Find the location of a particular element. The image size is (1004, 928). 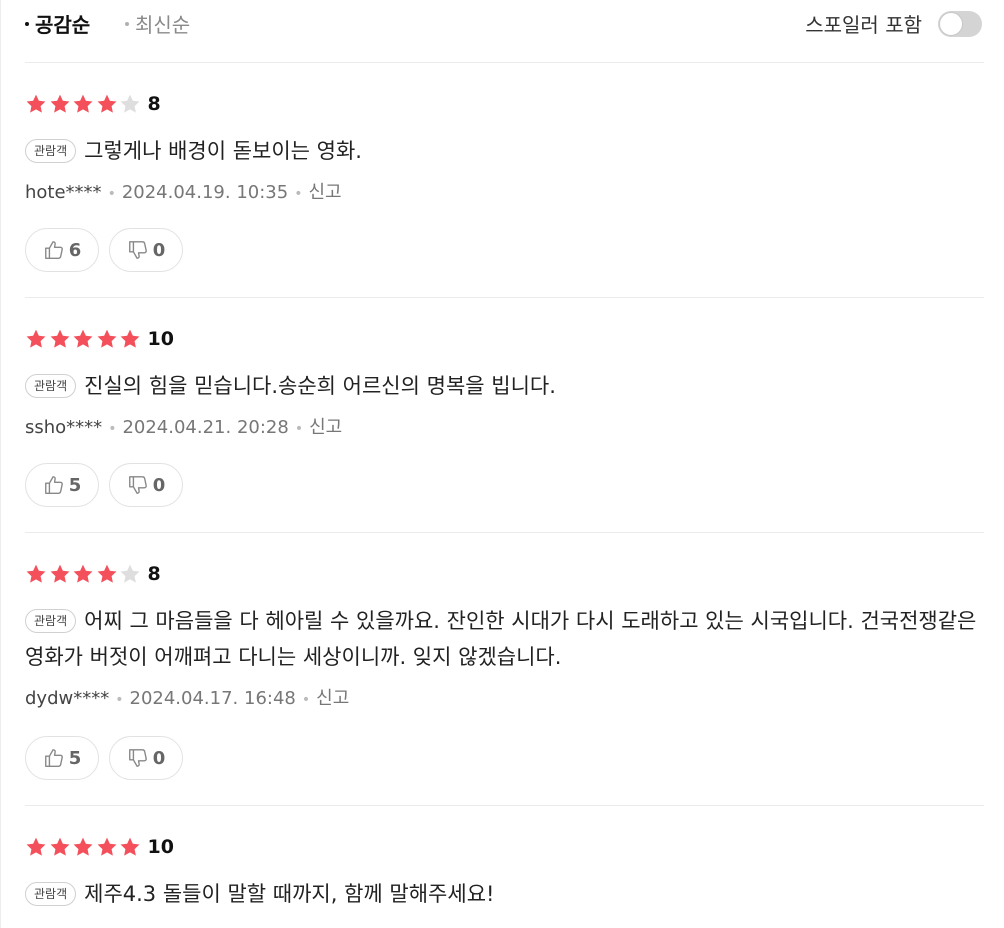

sort-by-latest-option: 최신순 is located at coordinates (157, 25).